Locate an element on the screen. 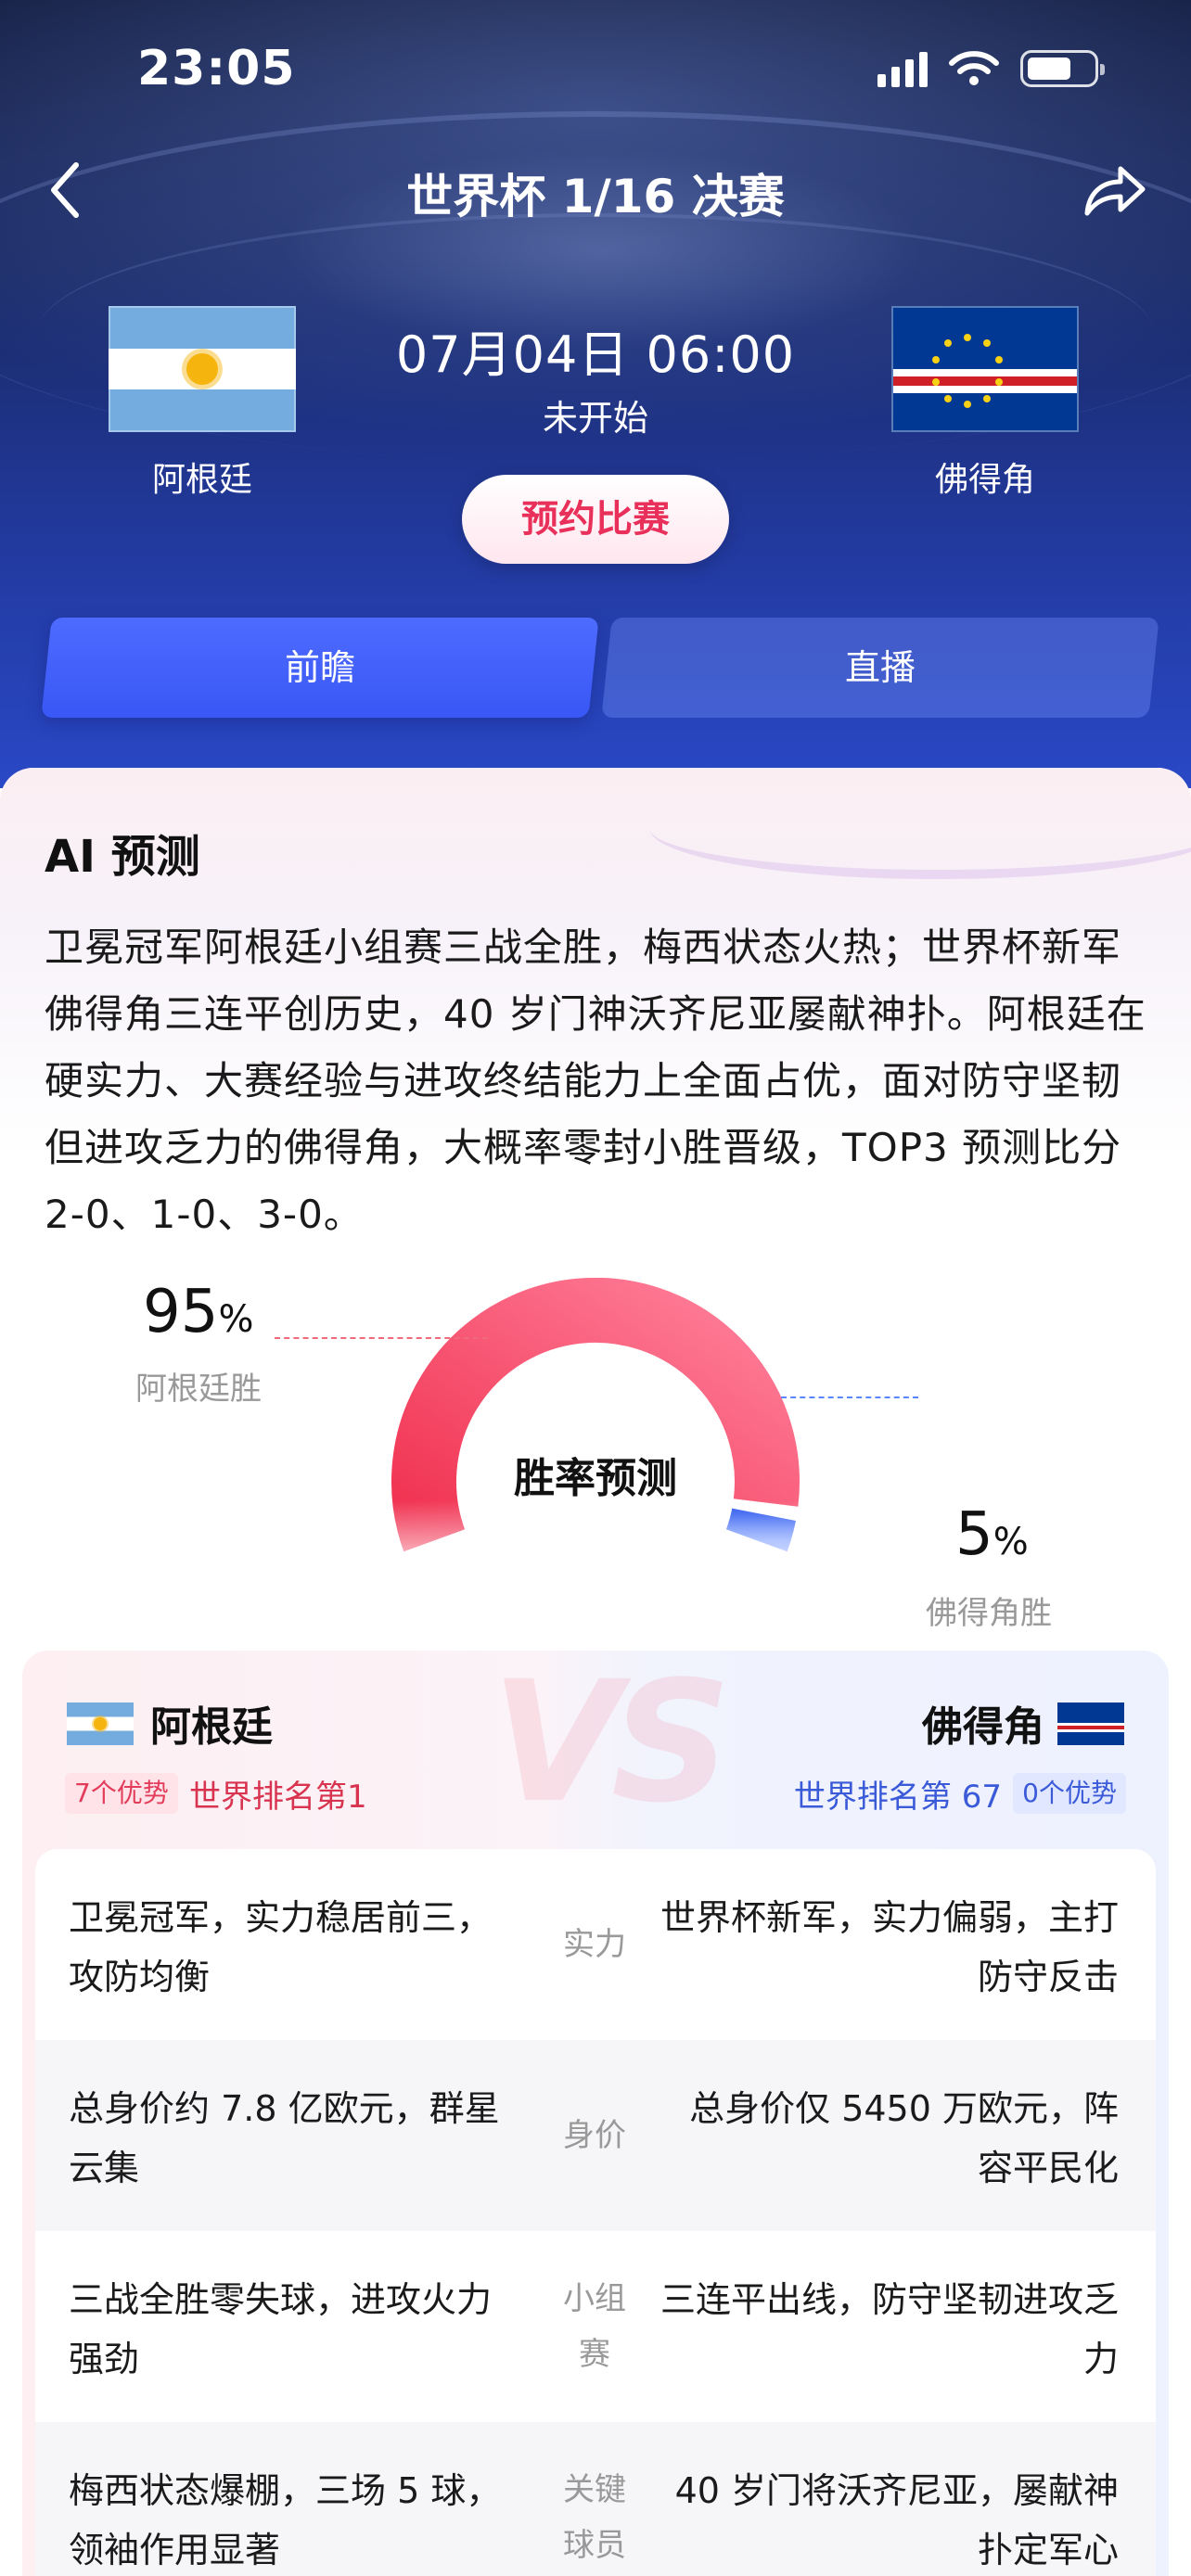 The image size is (1191, 2576). away-team: 佛得角 is located at coordinates (985, 403).